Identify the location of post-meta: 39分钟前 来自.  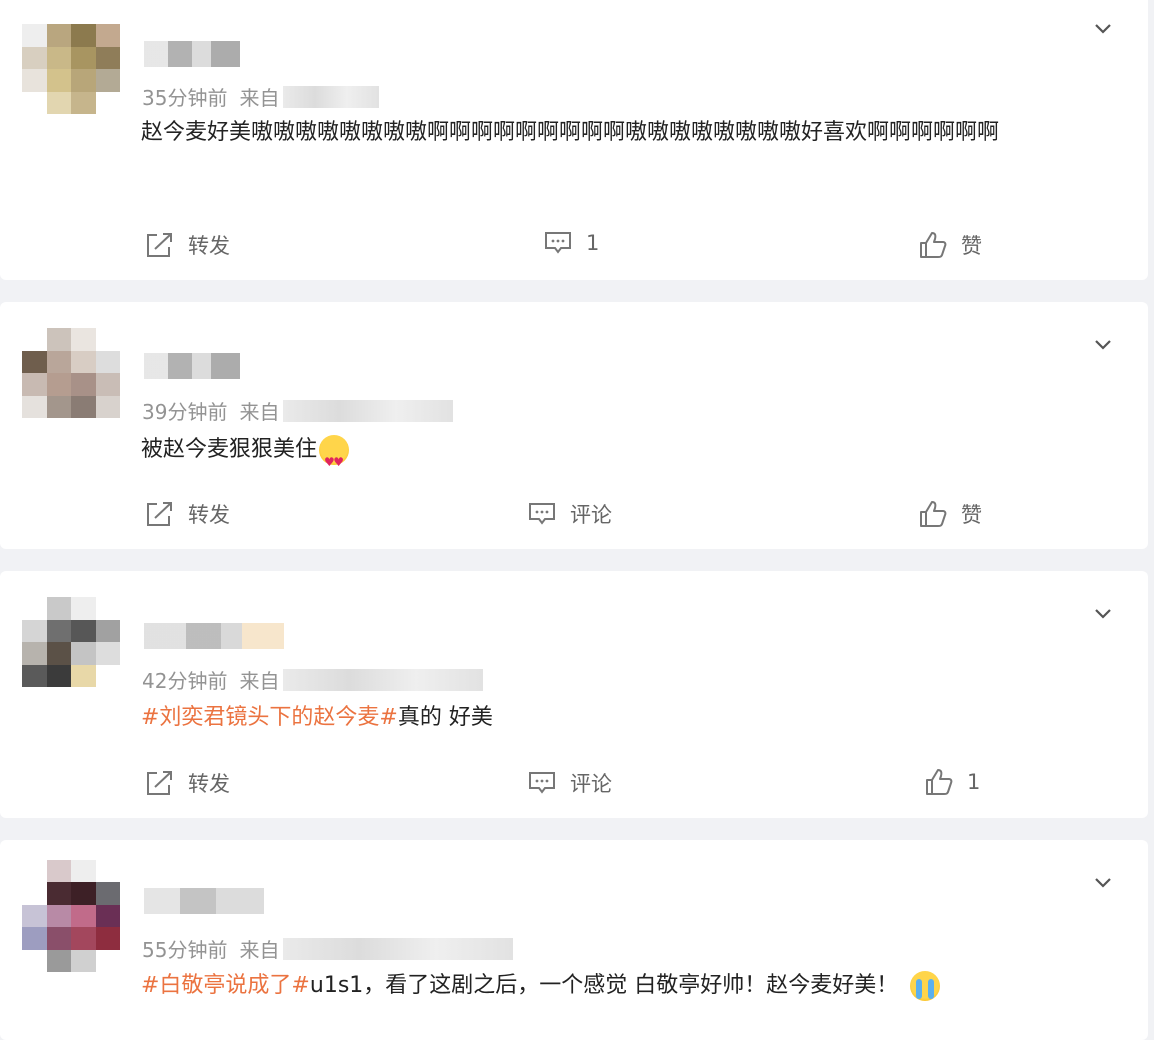
(298, 410).